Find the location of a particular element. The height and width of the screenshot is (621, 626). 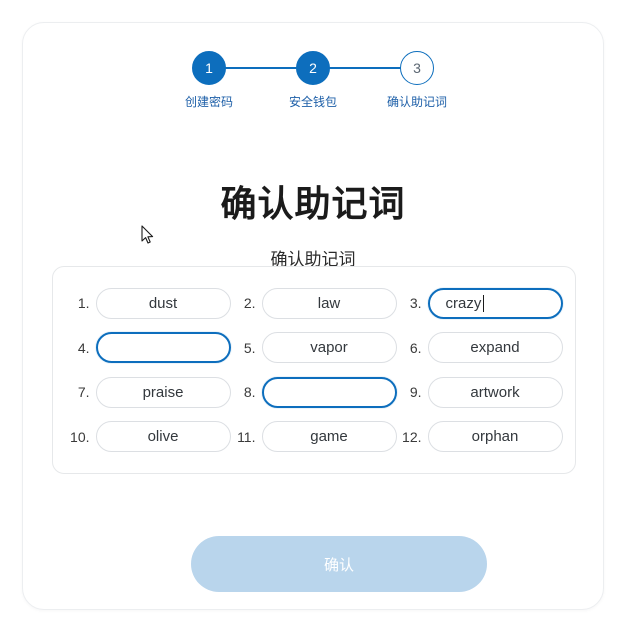

page-title: 确认助记词 is located at coordinates (313, 203).